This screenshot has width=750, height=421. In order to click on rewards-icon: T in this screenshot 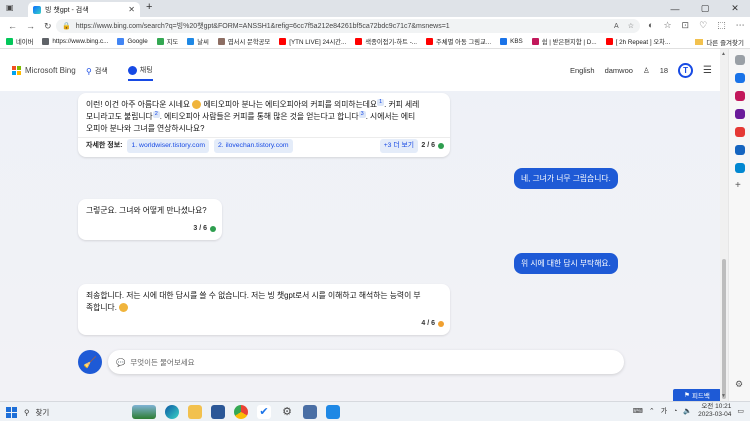, I will do `click(686, 70)`.